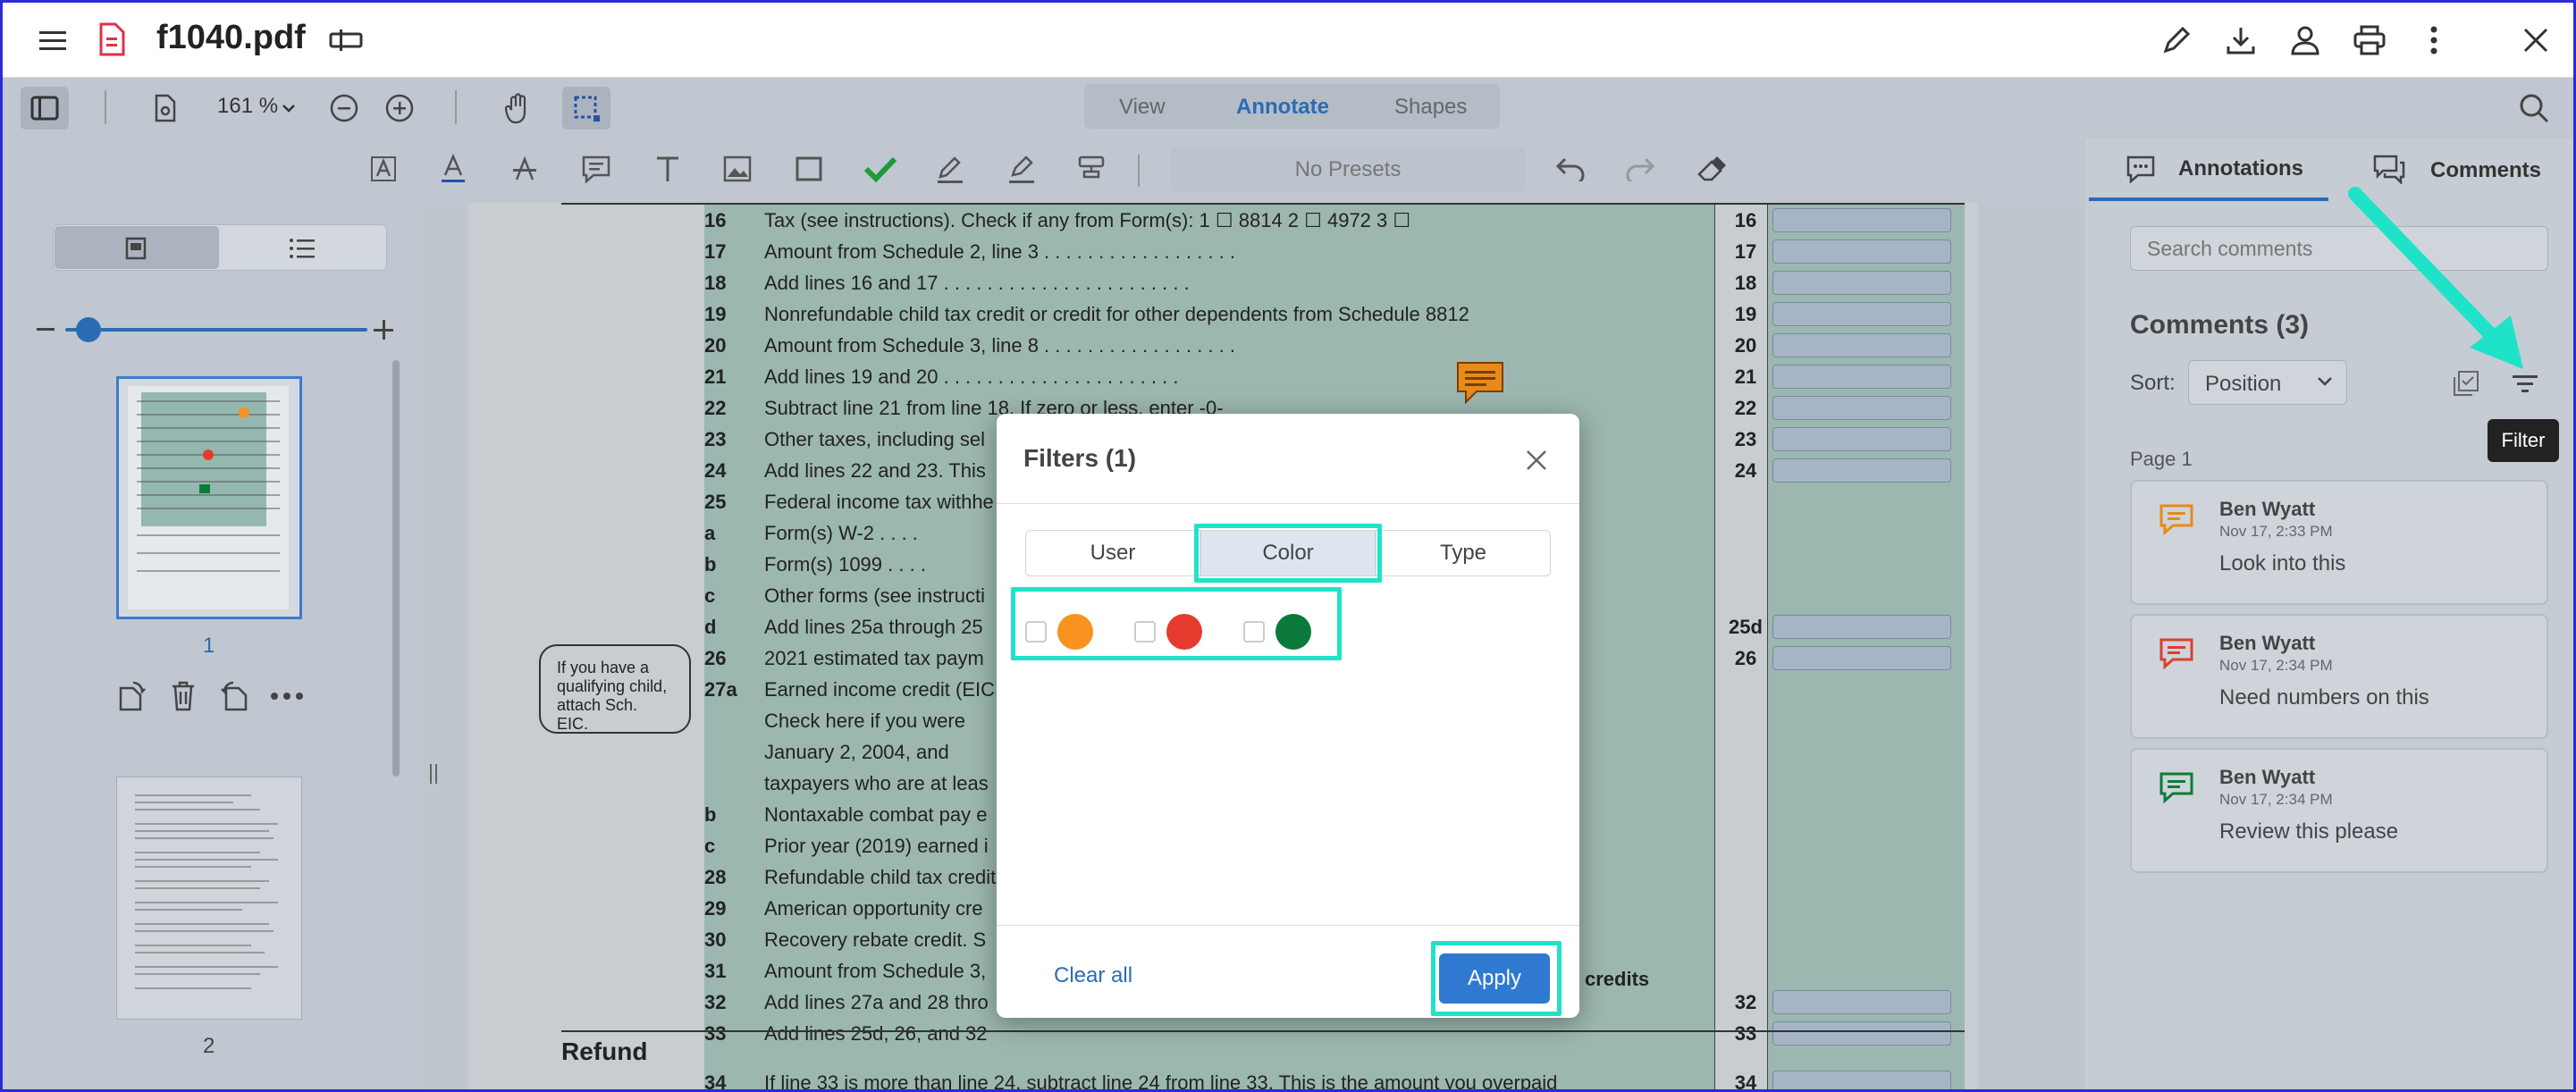  What do you see at coordinates (711, 564) in the screenshot?
I see `line-number: b` at bounding box center [711, 564].